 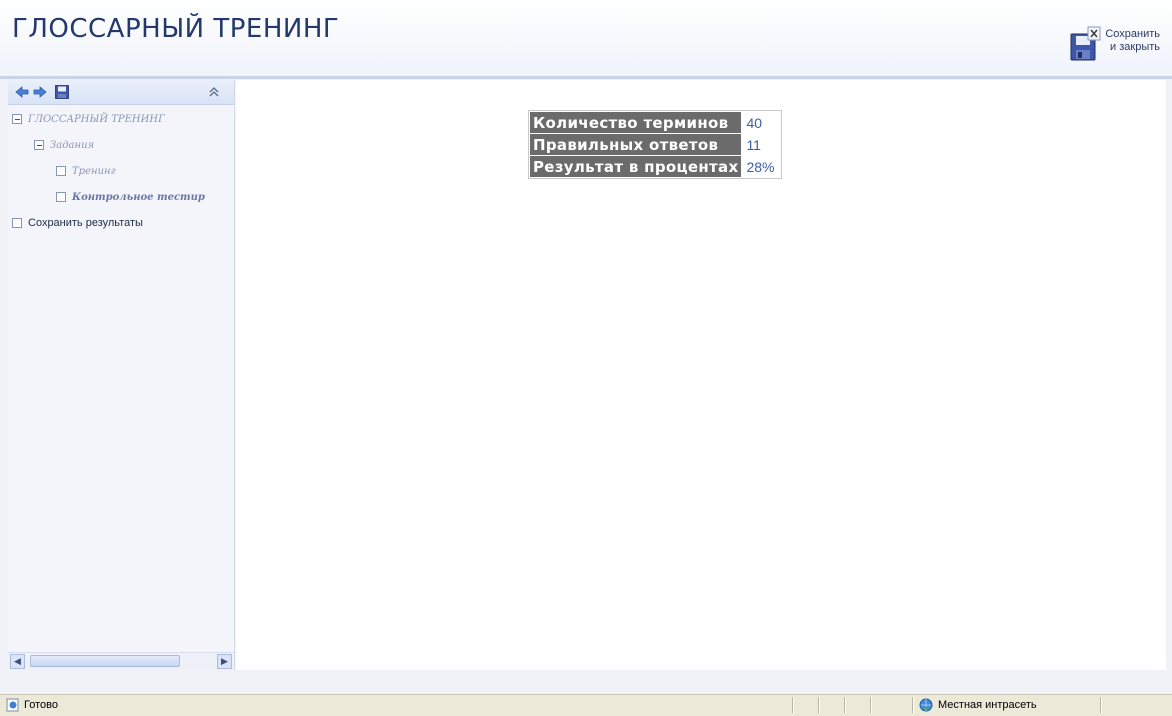 I want to click on horizontal-scrollbar: ◀ ▶, so click(x=121, y=661).